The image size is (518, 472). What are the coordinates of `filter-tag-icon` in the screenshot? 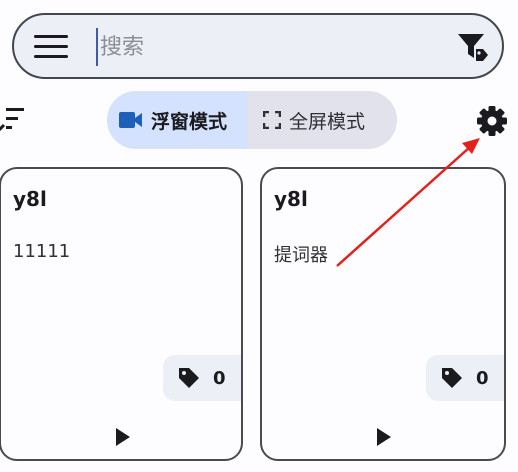 It's located at (473, 47).